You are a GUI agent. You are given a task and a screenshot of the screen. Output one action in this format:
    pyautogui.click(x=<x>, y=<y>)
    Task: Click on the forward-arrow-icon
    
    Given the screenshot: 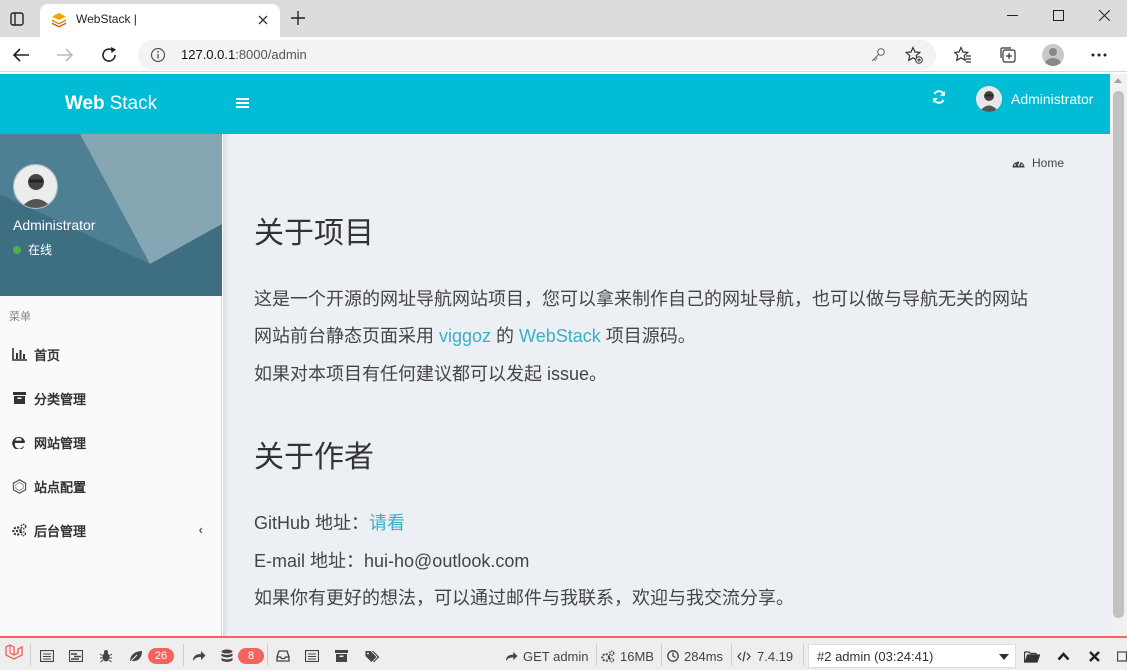 What is the action you would take?
    pyautogui.click(x=65, y=55)
    